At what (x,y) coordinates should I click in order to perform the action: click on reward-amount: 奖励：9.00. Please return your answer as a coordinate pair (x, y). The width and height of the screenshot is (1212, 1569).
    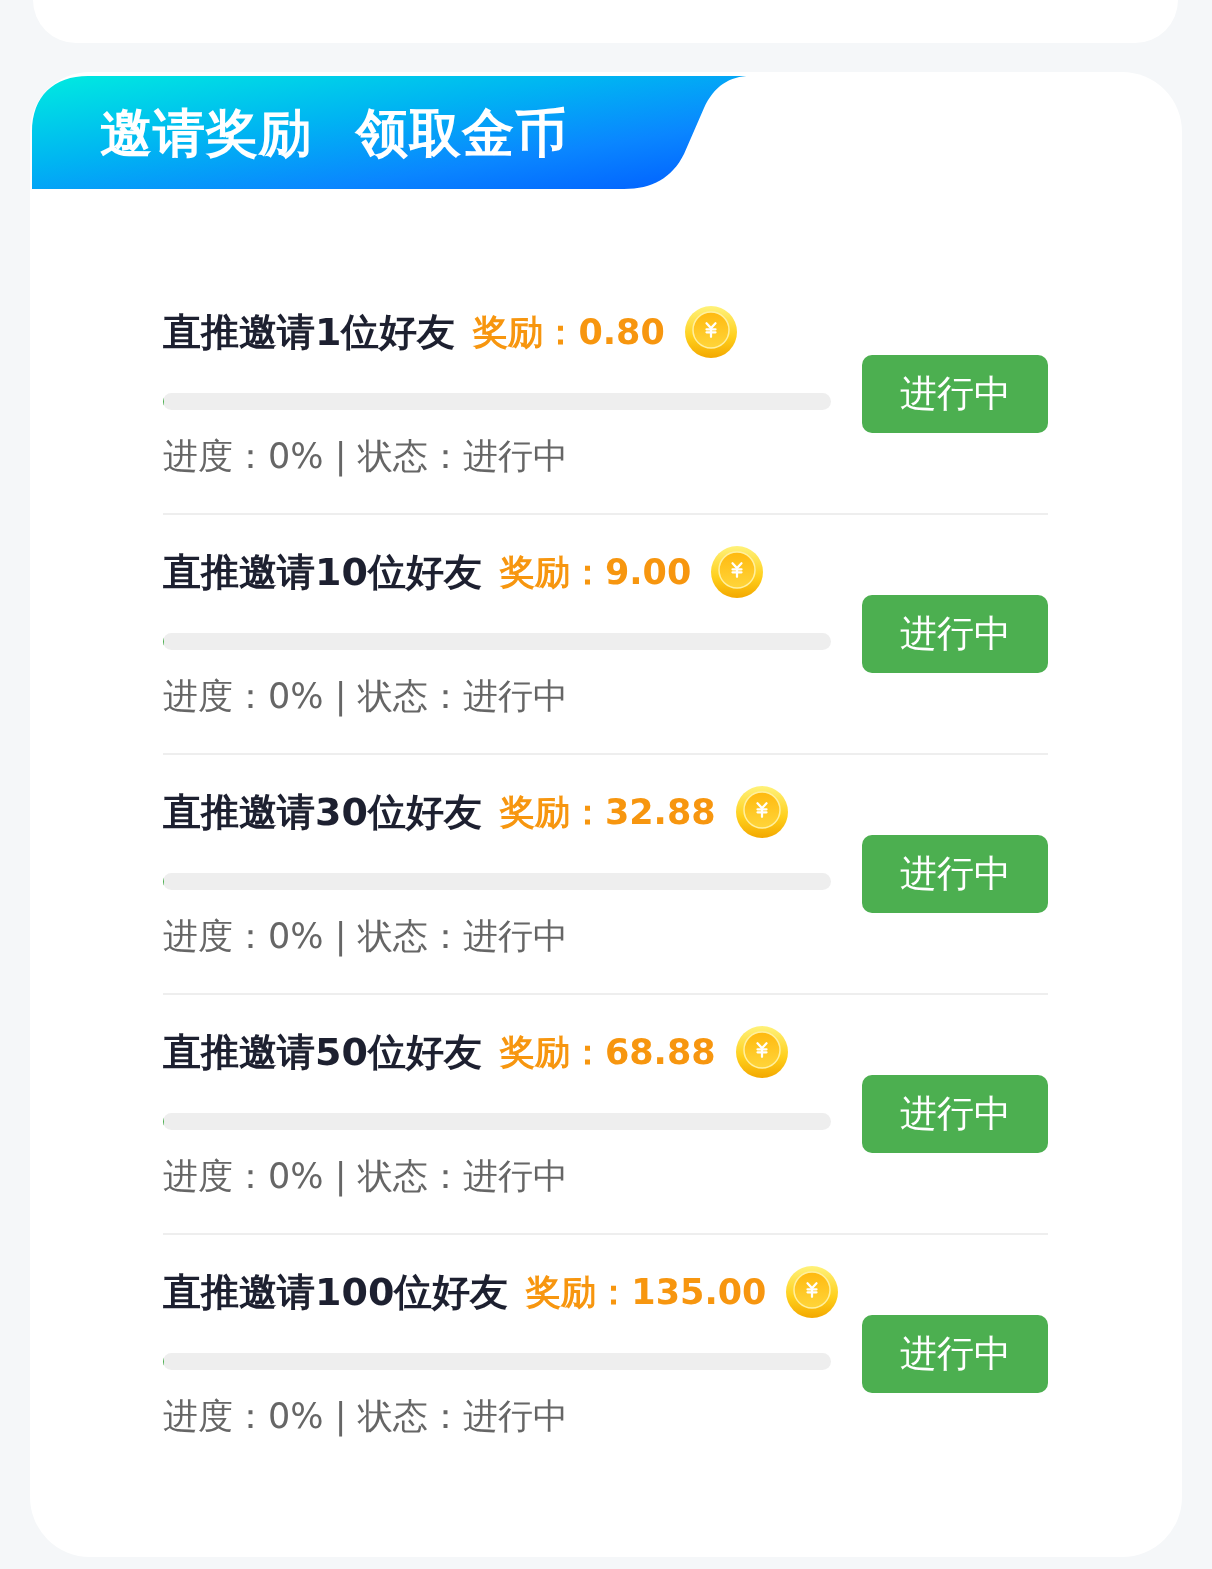
    Looking at the image, I should click on (595, 572).